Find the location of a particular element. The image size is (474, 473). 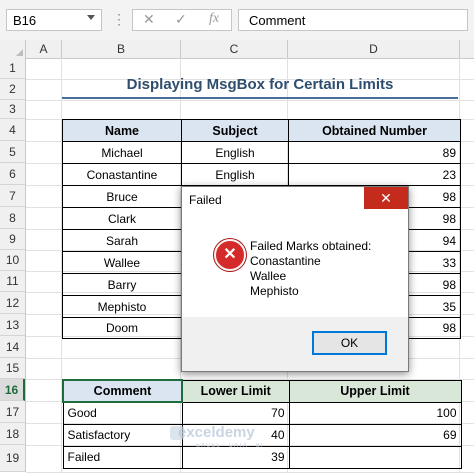

table-row: Good 70 100 is located at coordinates (262, 413).